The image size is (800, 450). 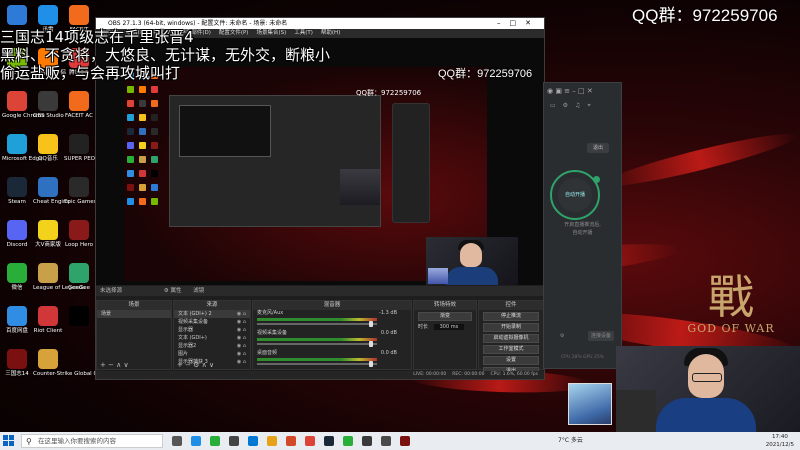 What do you see at coordinates (582, 106) in the screenshot?
I see `qq-panel-icons: ▭⚙♫⌖` at bounding box center [582, 106].